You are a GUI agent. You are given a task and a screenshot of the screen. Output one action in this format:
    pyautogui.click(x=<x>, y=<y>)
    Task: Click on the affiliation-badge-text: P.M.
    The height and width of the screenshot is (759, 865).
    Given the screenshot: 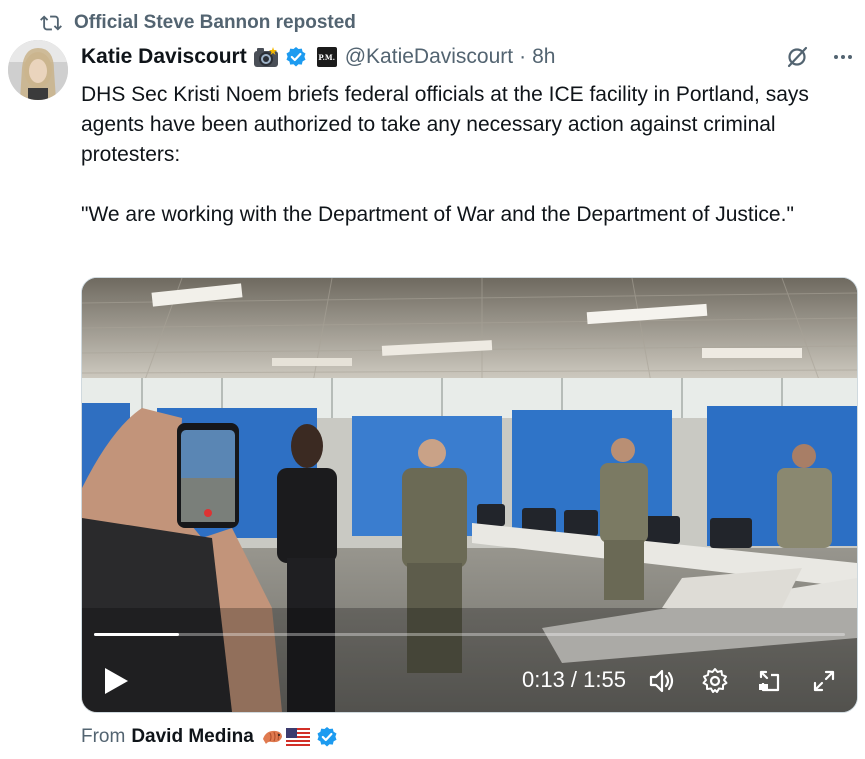 What is the action you would take?
    pyautogui.click(x=326, y=57)
    